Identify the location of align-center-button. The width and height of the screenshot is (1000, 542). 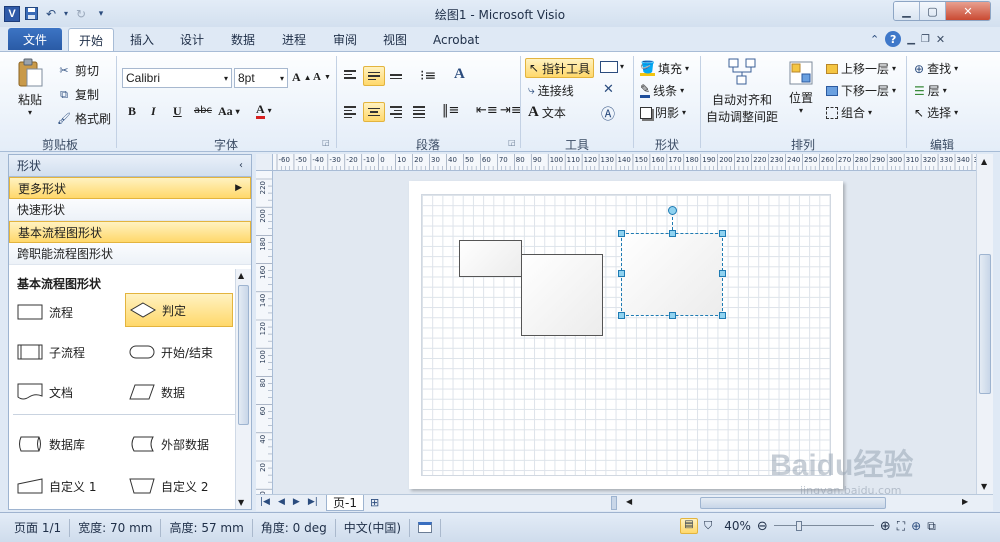
(374, 112).